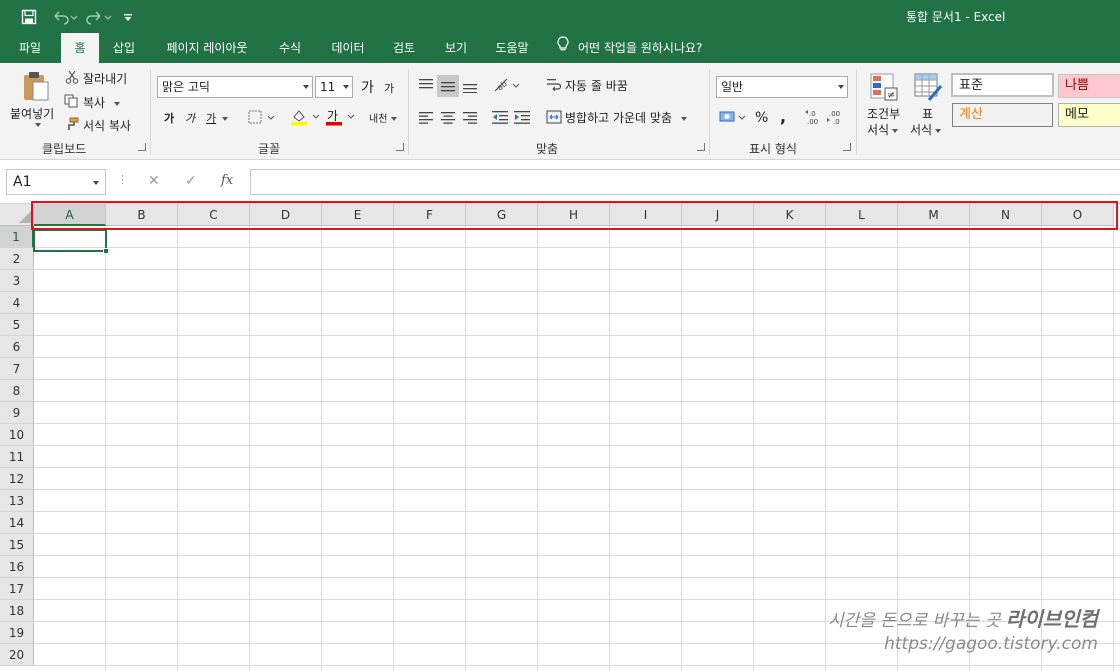 The image size is (1120, 671). Describe the element at coordinates (191, 181) in the screenshot. I see `confirm-entry-icon: ✓` at that location.